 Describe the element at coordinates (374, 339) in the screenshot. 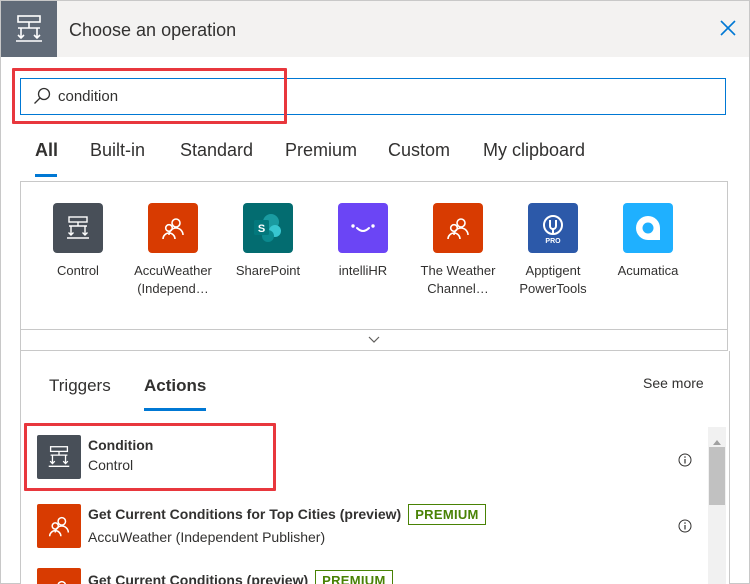

I see `chevron-down-icon` at that location.